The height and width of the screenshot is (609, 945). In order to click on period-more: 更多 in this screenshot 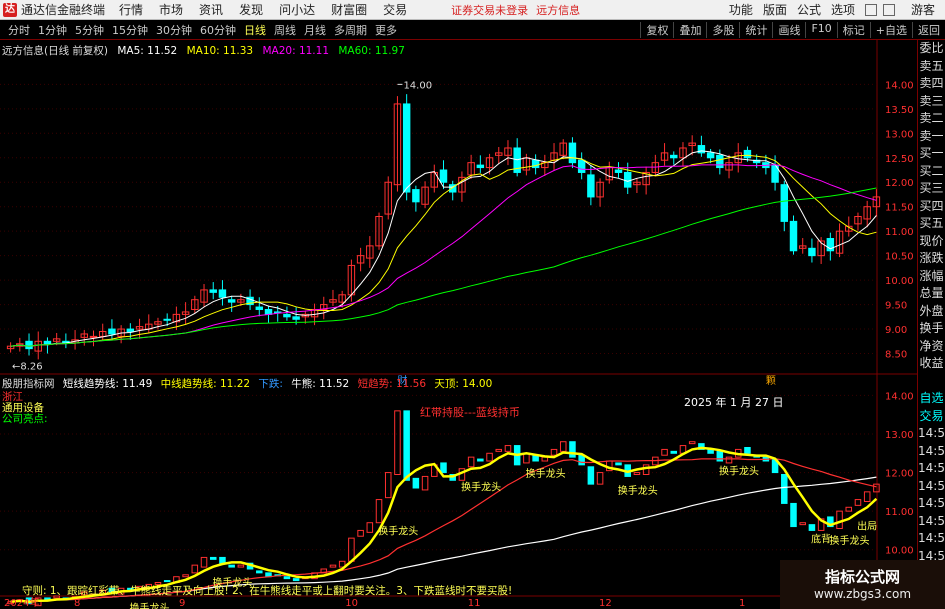, I will do `click(386, 30)`.